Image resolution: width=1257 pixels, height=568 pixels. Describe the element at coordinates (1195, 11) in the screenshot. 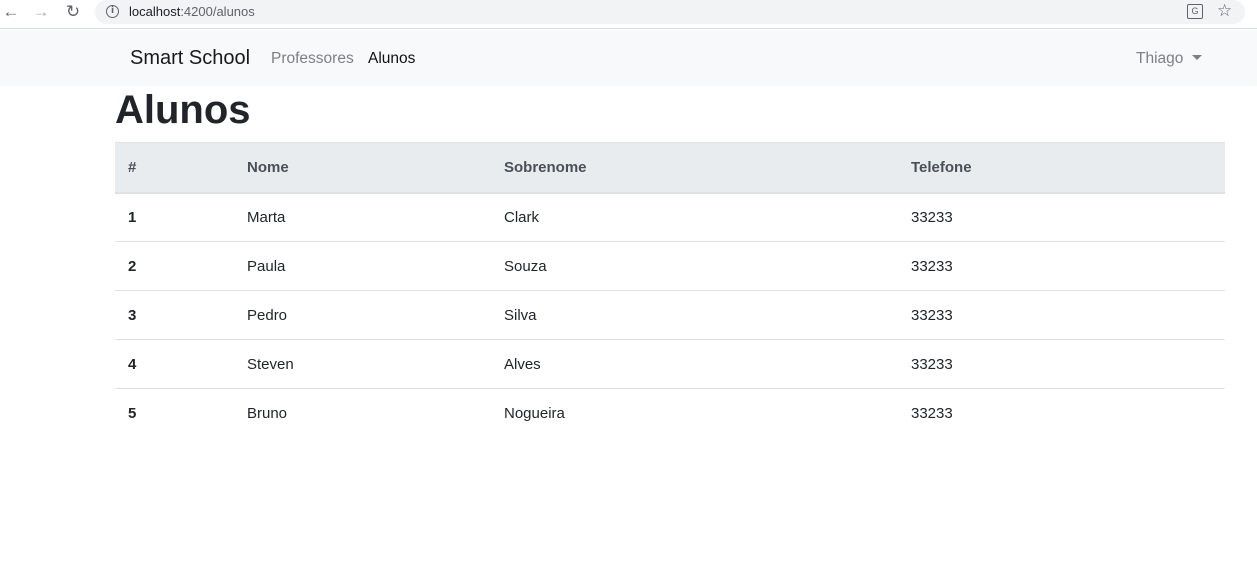

I see `translate-icon: G` at that location.